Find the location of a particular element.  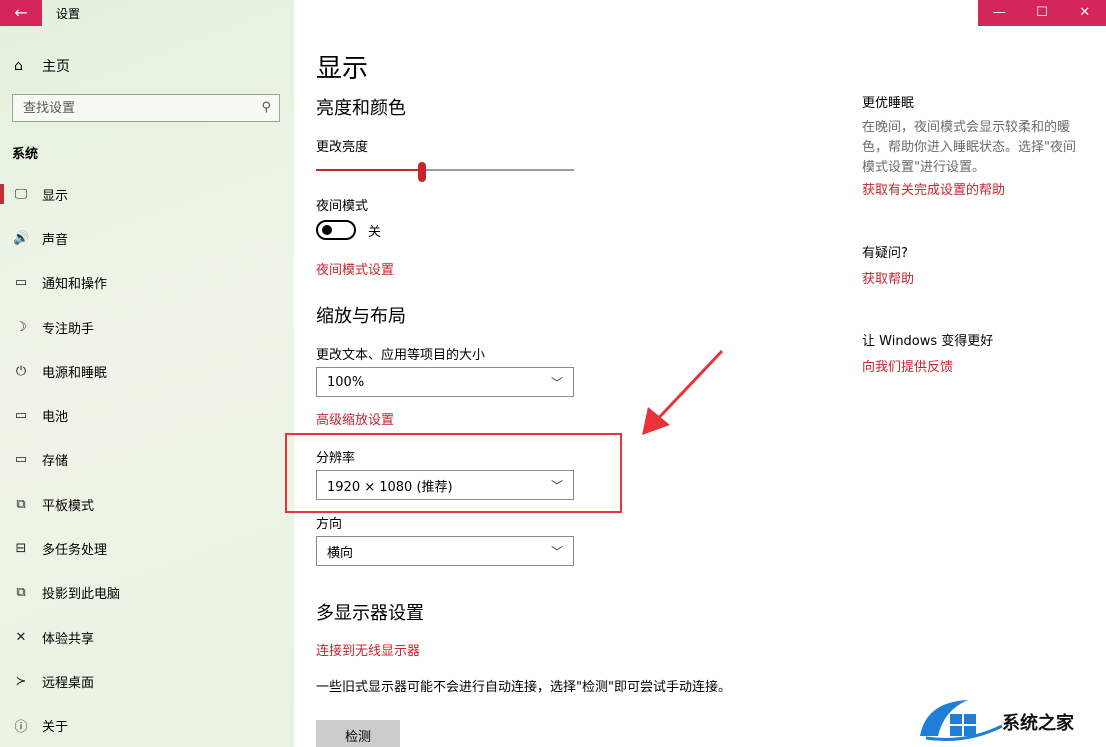

orientation-dropdown: 横向 ﹀ is located at coordinates (445, 551).